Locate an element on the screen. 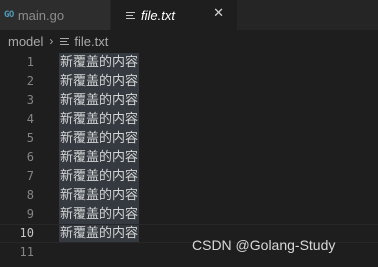  editor-line: 9 新覆盖的内容 is located at coordinates (189, 214).